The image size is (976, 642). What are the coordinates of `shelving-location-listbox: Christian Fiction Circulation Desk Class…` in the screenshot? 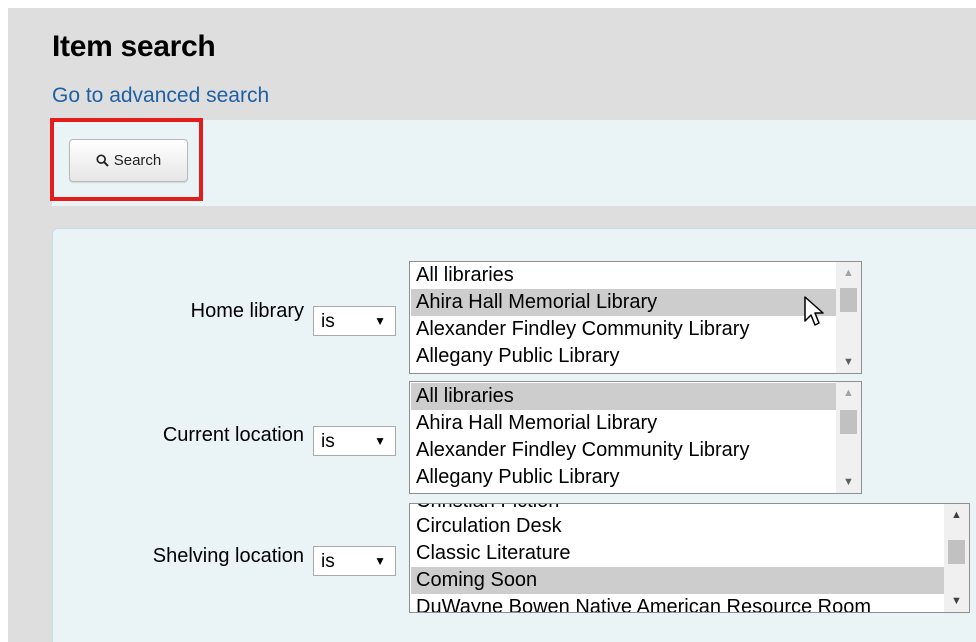 It's located at (689, 558).